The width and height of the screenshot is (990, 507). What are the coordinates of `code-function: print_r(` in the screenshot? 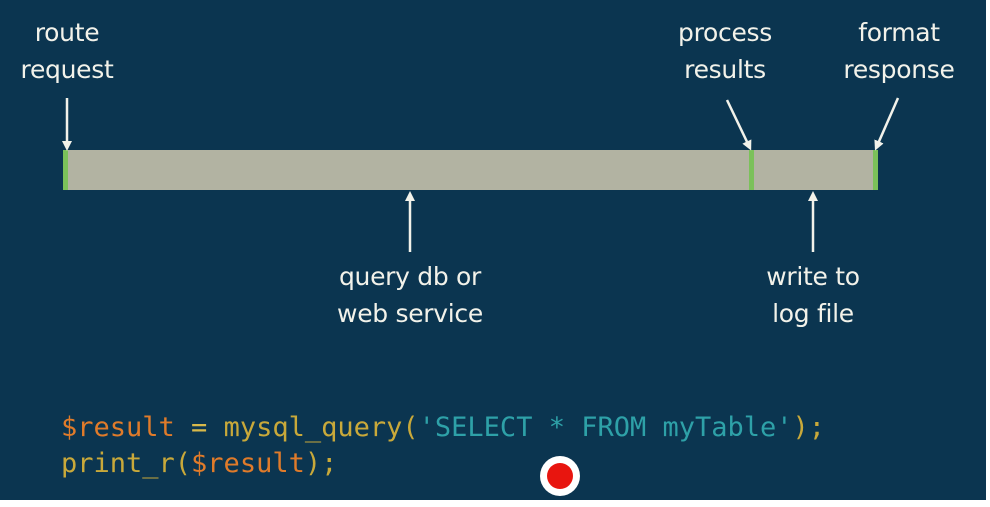 It's located at (126, 463).